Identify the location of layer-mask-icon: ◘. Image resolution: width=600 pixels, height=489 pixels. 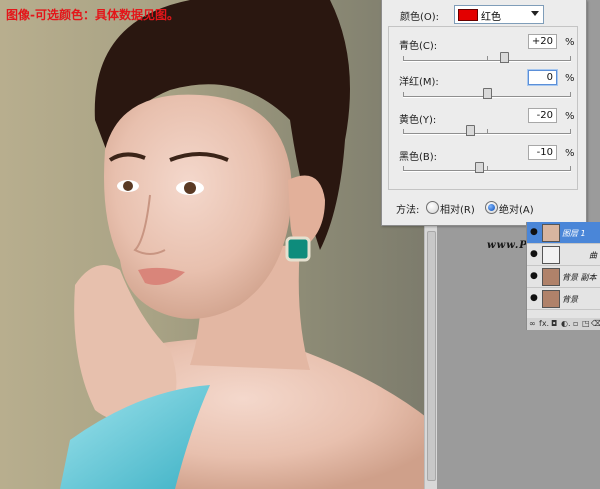
(554, 323).